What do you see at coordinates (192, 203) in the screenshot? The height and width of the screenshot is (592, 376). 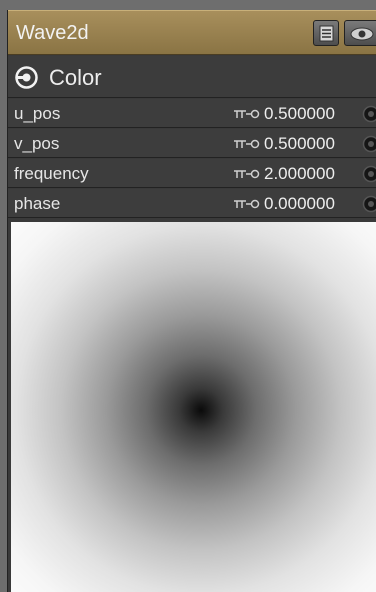 I see `param-row-phase: phase 0.000000` at bounding box center [192, 203].